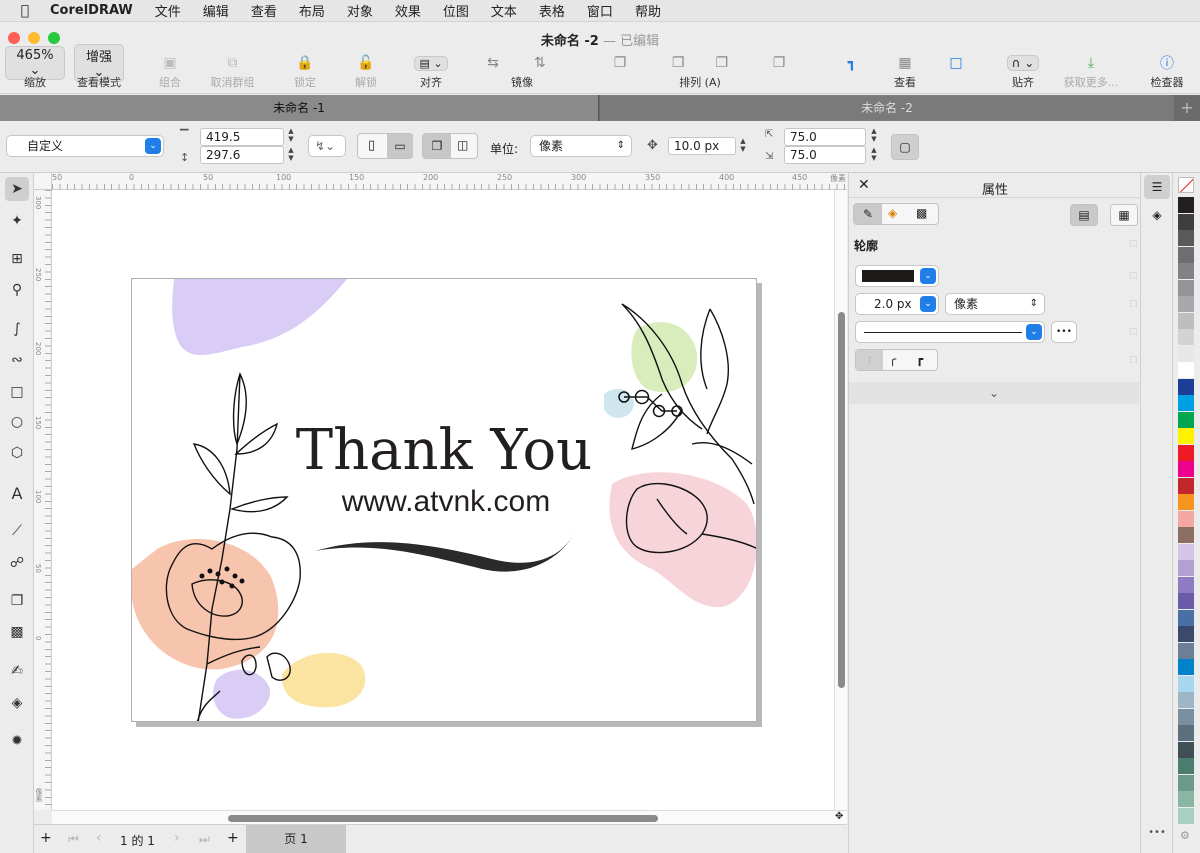 Image resolution: width=1200 pixels, height=853 pixels. Describe the element at coordinates (581, 146) in the screenshot. I see `units-dropdown: 像素 ⇕` at that location.